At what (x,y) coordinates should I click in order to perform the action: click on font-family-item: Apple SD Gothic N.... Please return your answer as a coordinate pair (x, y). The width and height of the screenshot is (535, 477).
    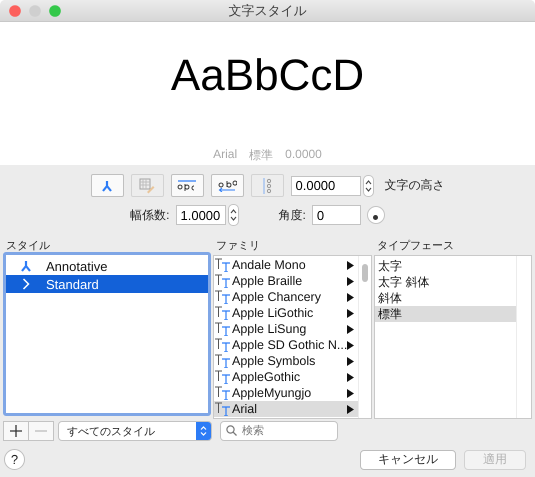
    Looking at the image, I should click on (286, 345).